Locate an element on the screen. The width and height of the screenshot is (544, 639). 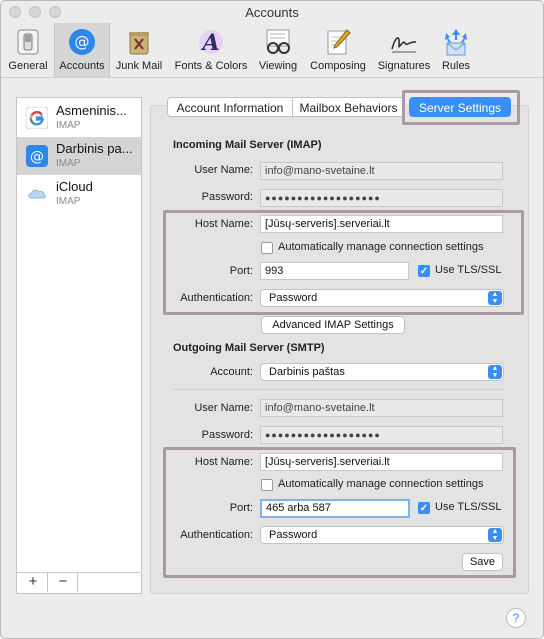
outgoing-auto-manage-label: Automatically manage connection settings is located at coordinates (381, 484).